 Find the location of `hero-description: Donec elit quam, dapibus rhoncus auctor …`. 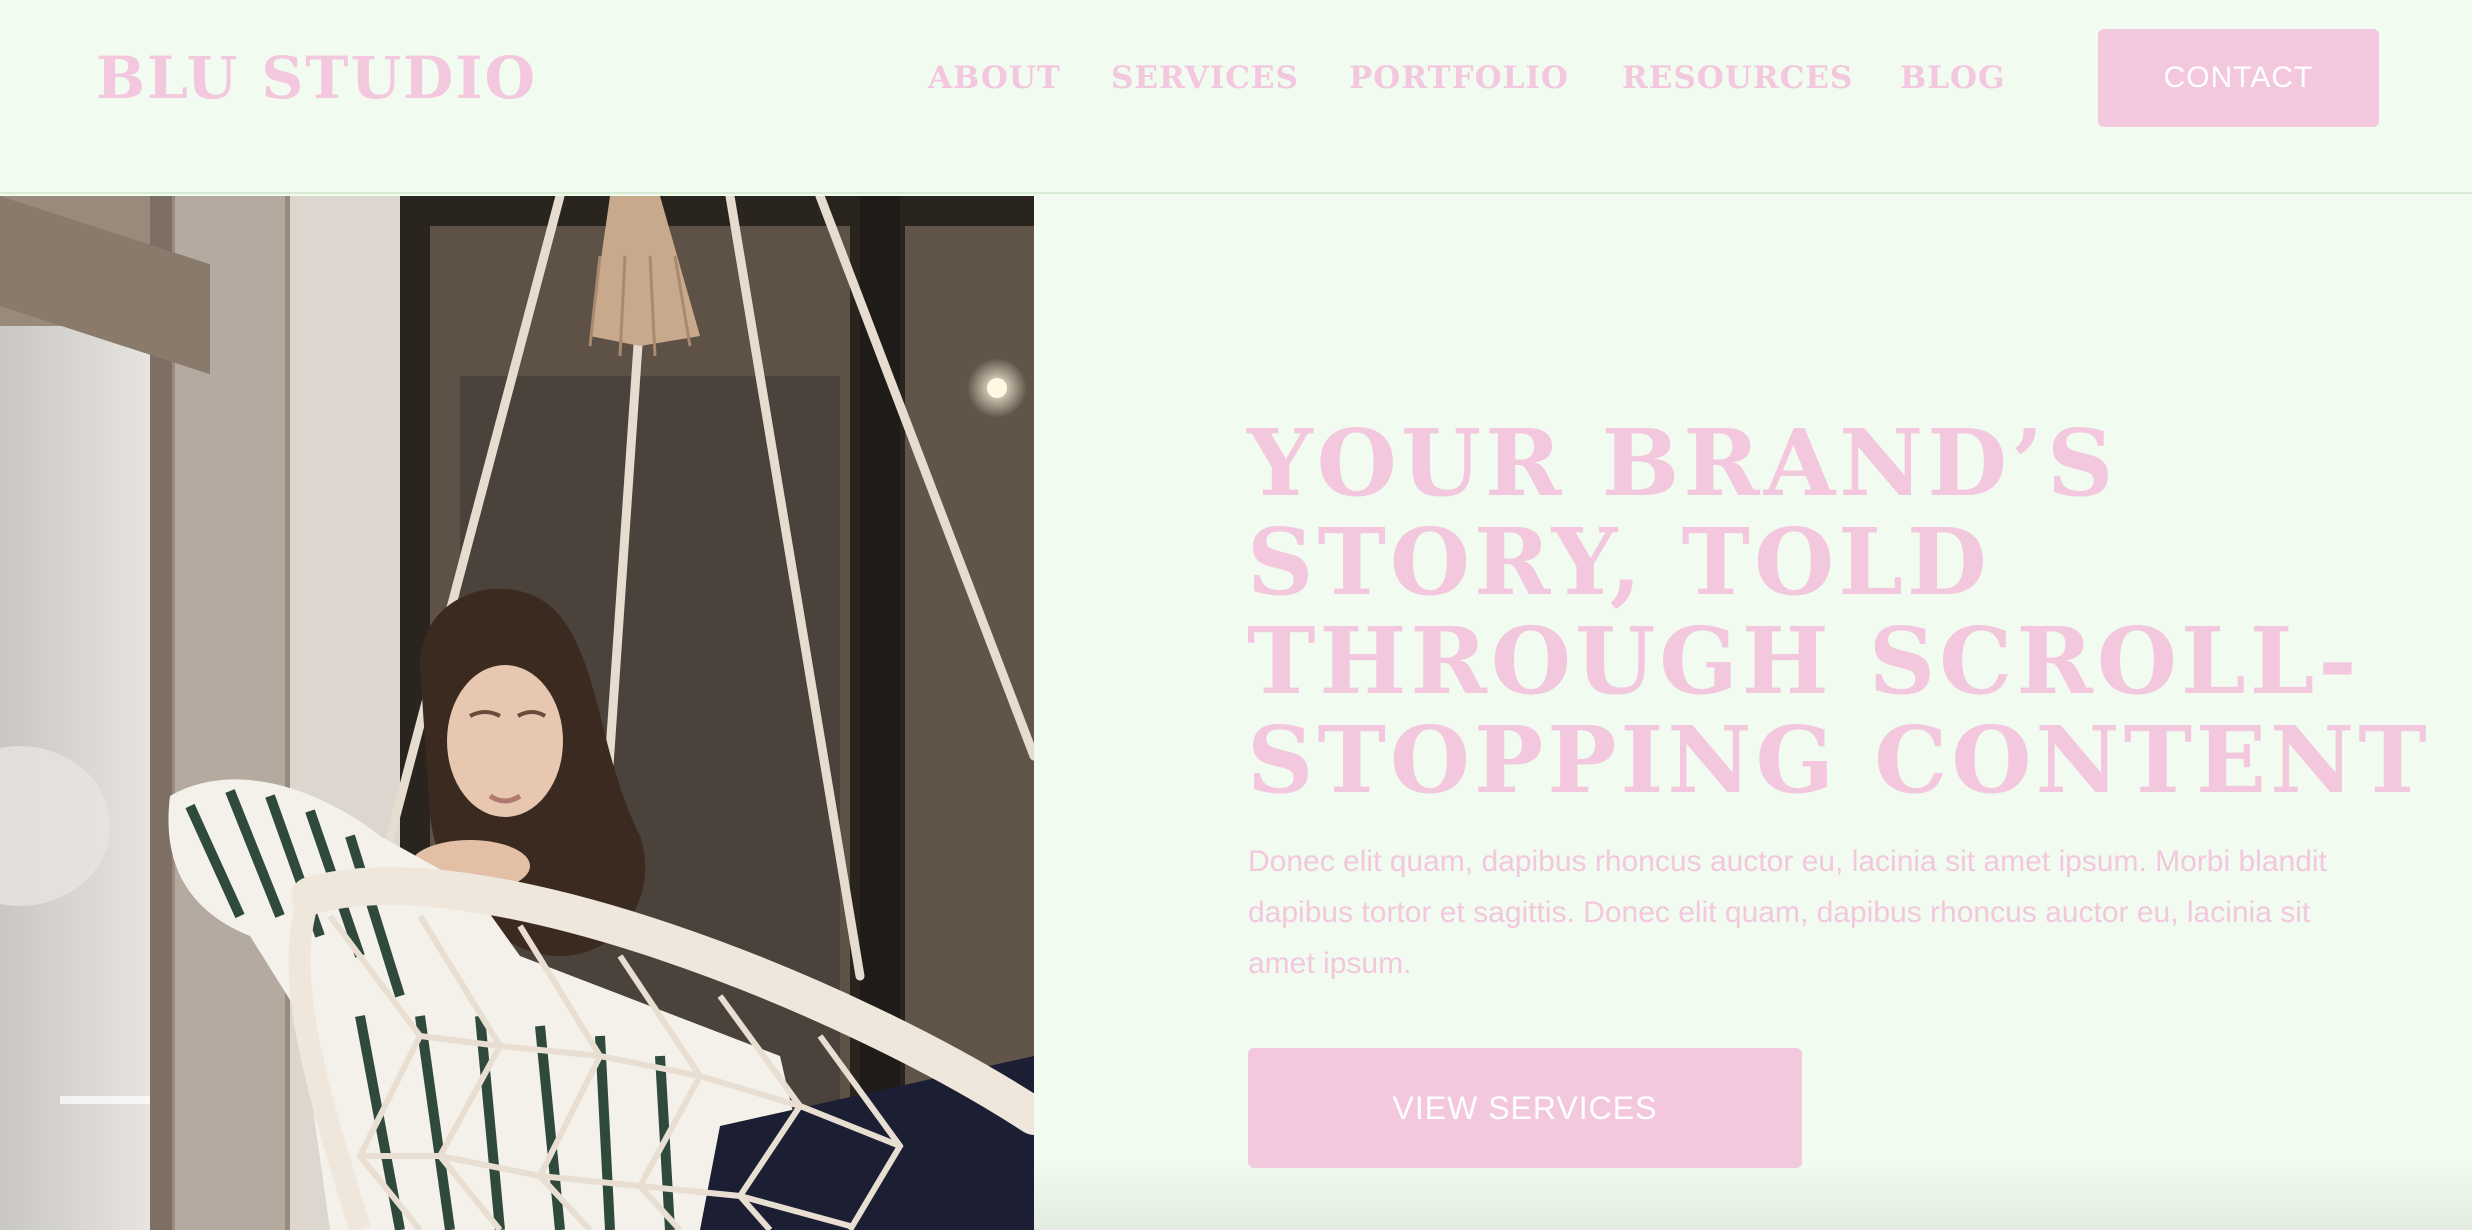

hero-description: Donec elit quam, dapibus rhoncus auctor … is located at coordinates (1787, 912).